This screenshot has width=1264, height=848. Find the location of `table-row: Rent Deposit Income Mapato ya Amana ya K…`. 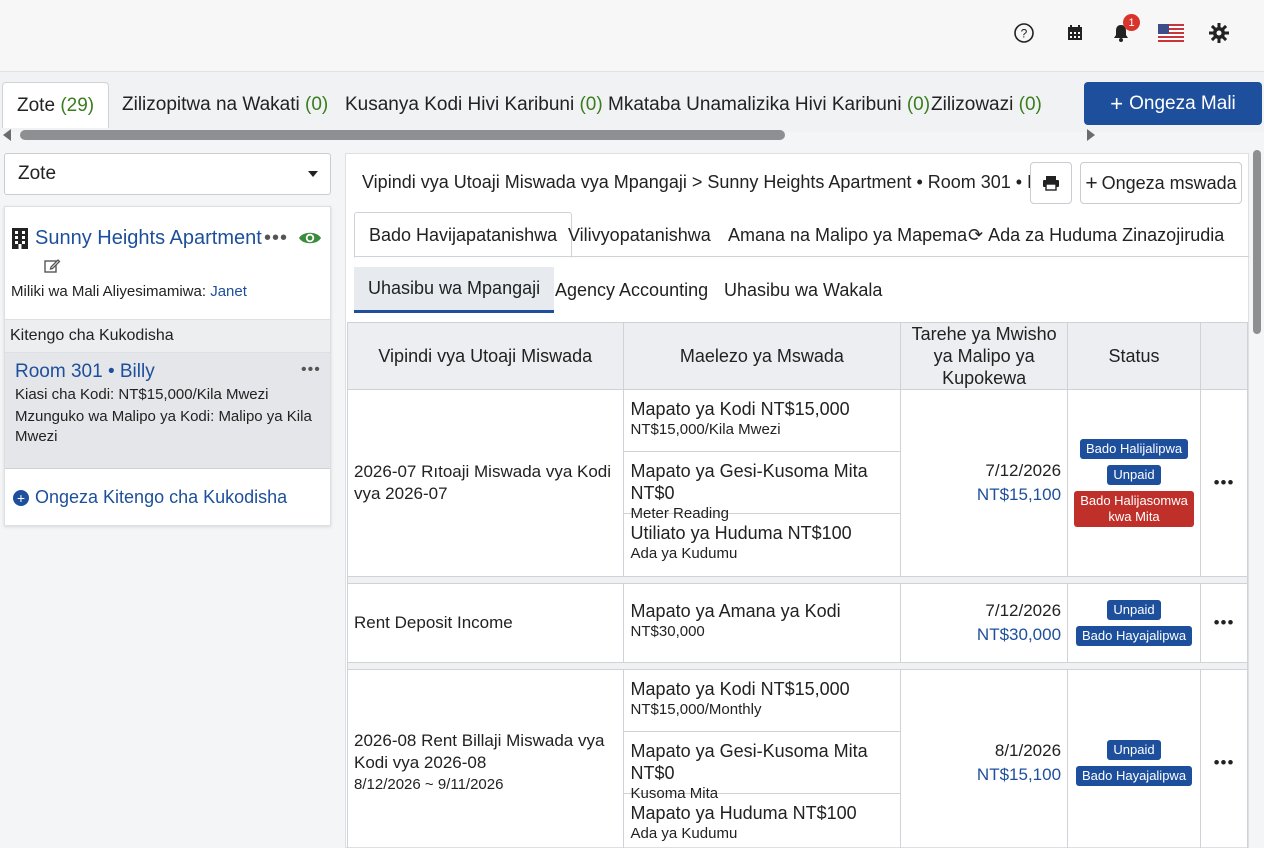

table-row: Rent Deposit Income Mapato ya Amana ya K… is located at coordinates (797, 623).